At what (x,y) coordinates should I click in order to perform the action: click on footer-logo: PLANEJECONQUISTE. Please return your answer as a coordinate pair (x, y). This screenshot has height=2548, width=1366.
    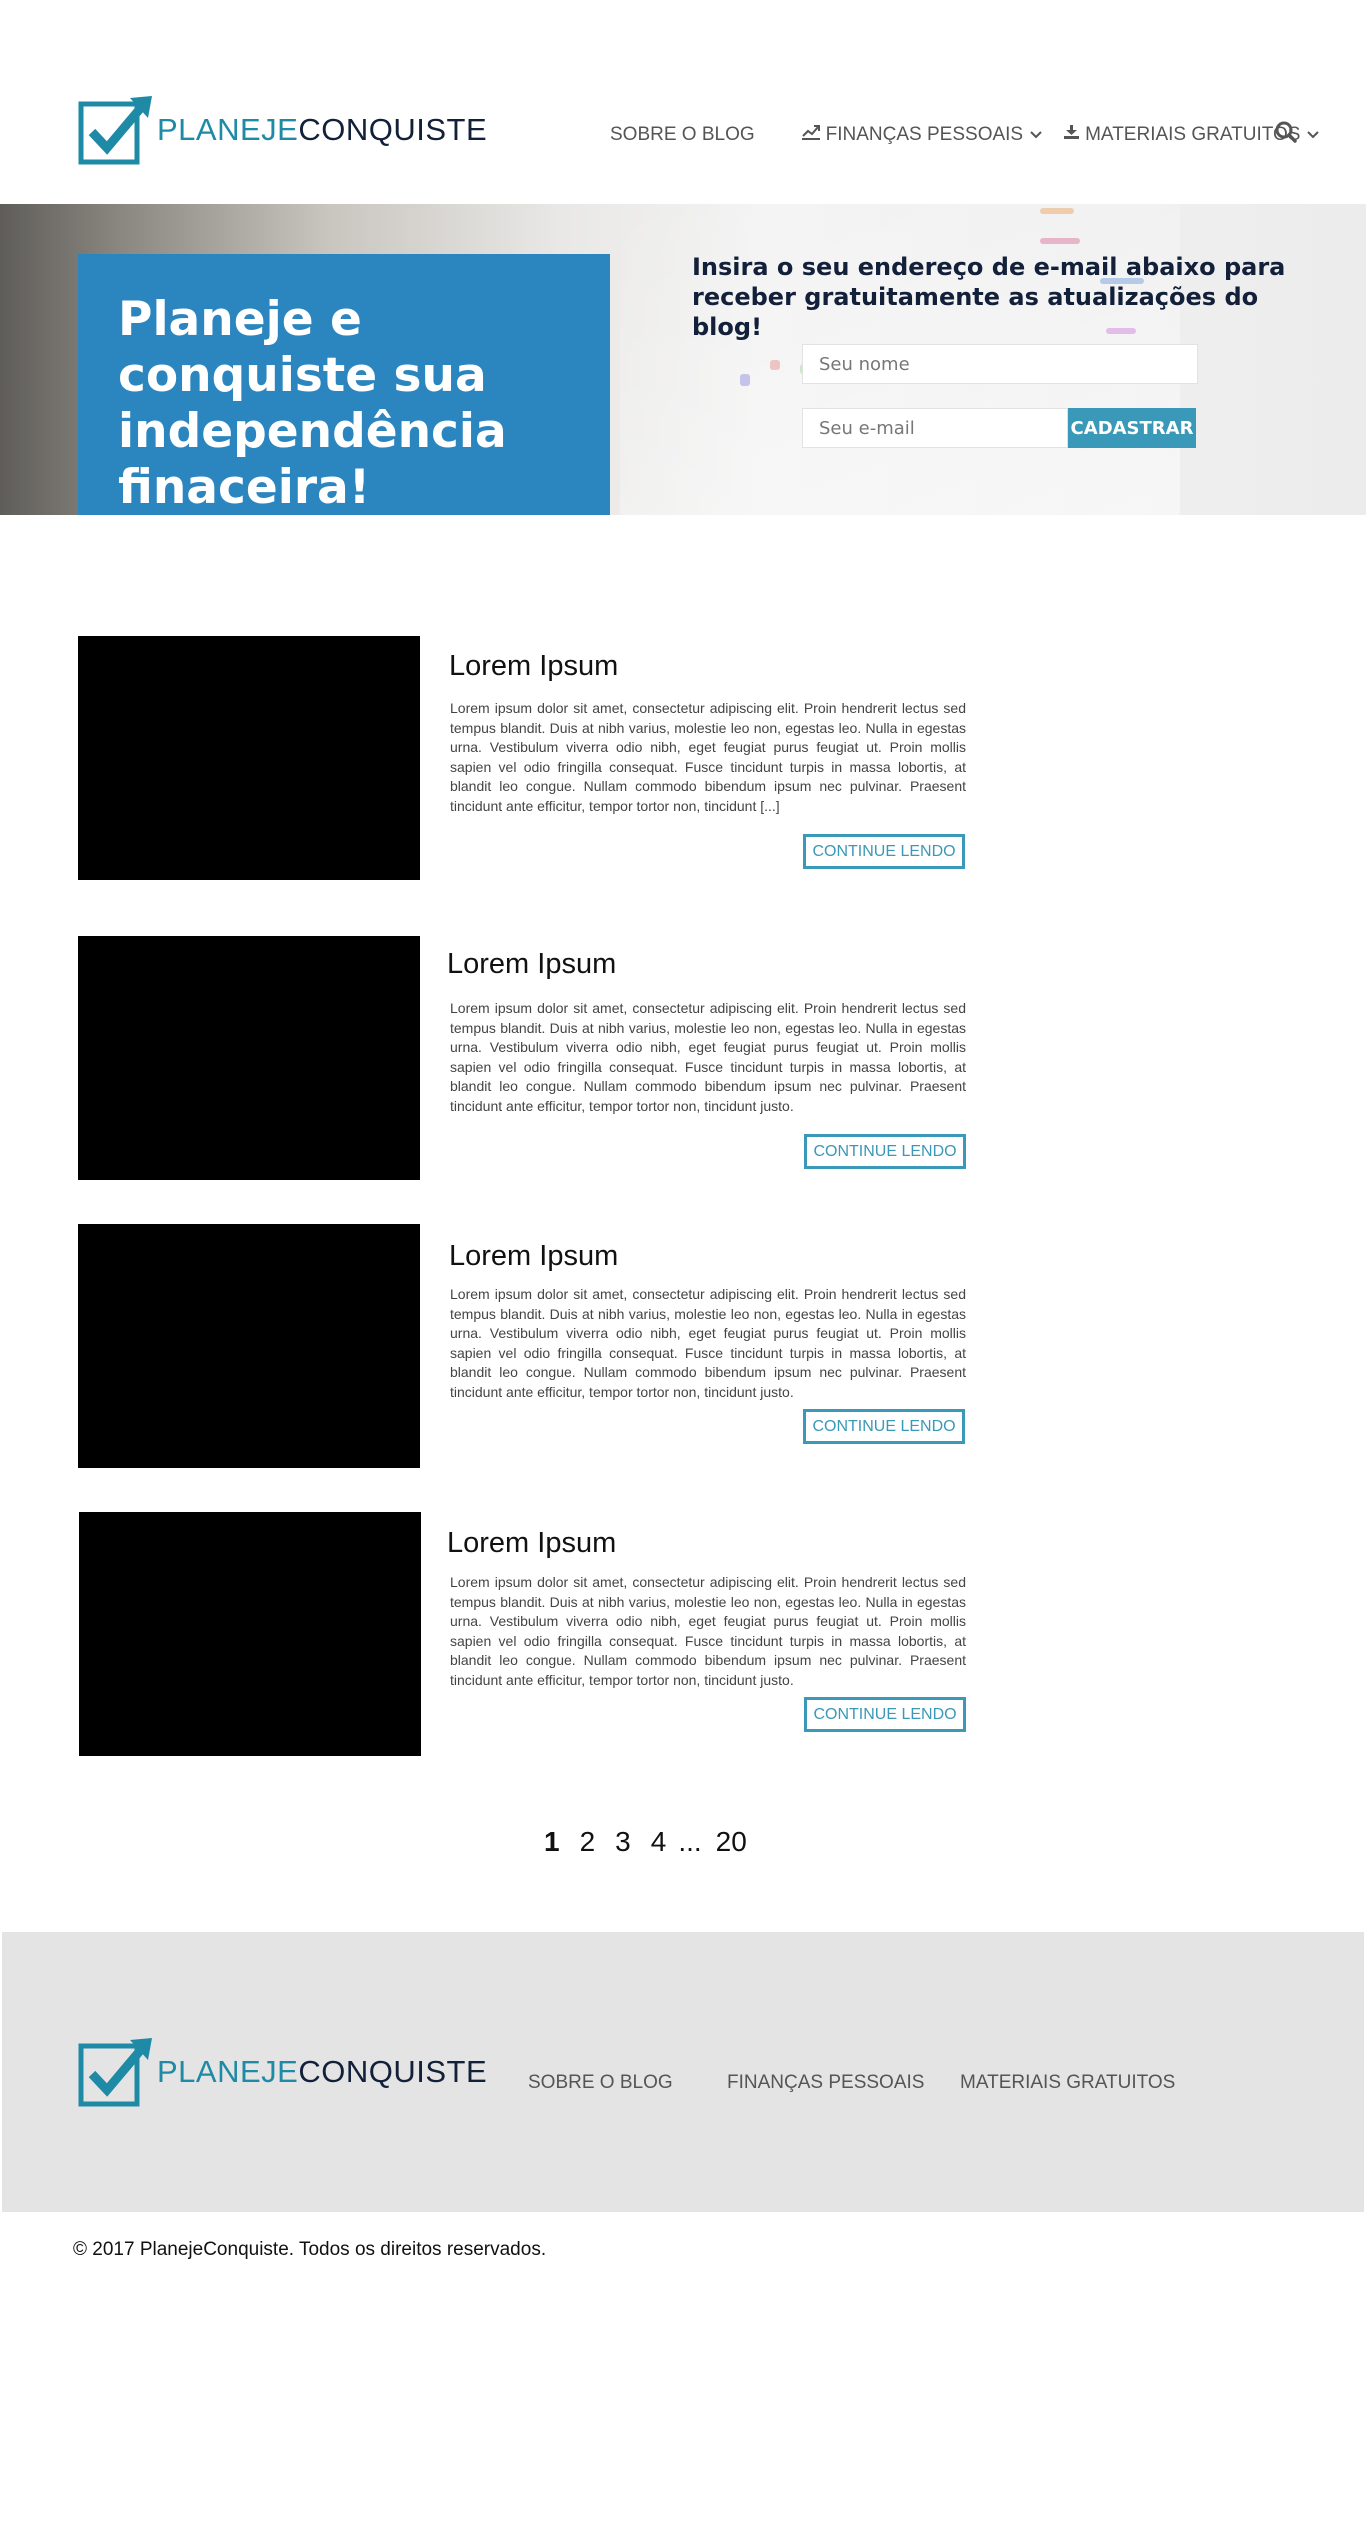
    Looking at the image, I should click on (282, 2072).